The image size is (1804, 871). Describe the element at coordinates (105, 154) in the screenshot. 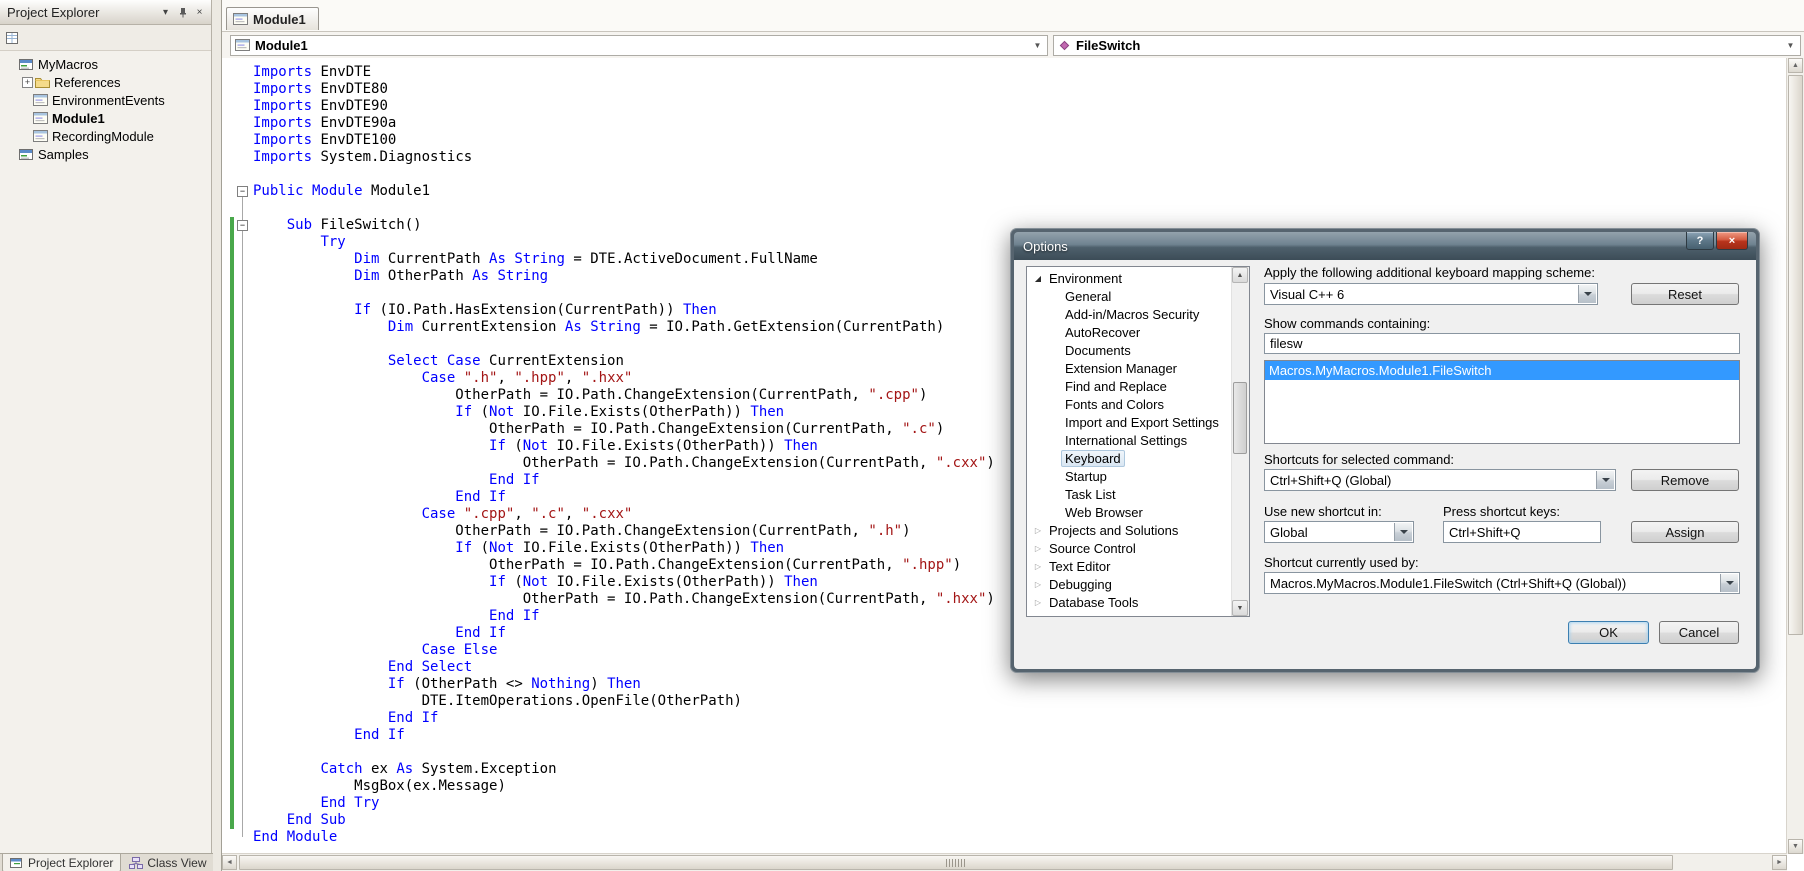

I see `tree-item-samples: Samples` at that location.